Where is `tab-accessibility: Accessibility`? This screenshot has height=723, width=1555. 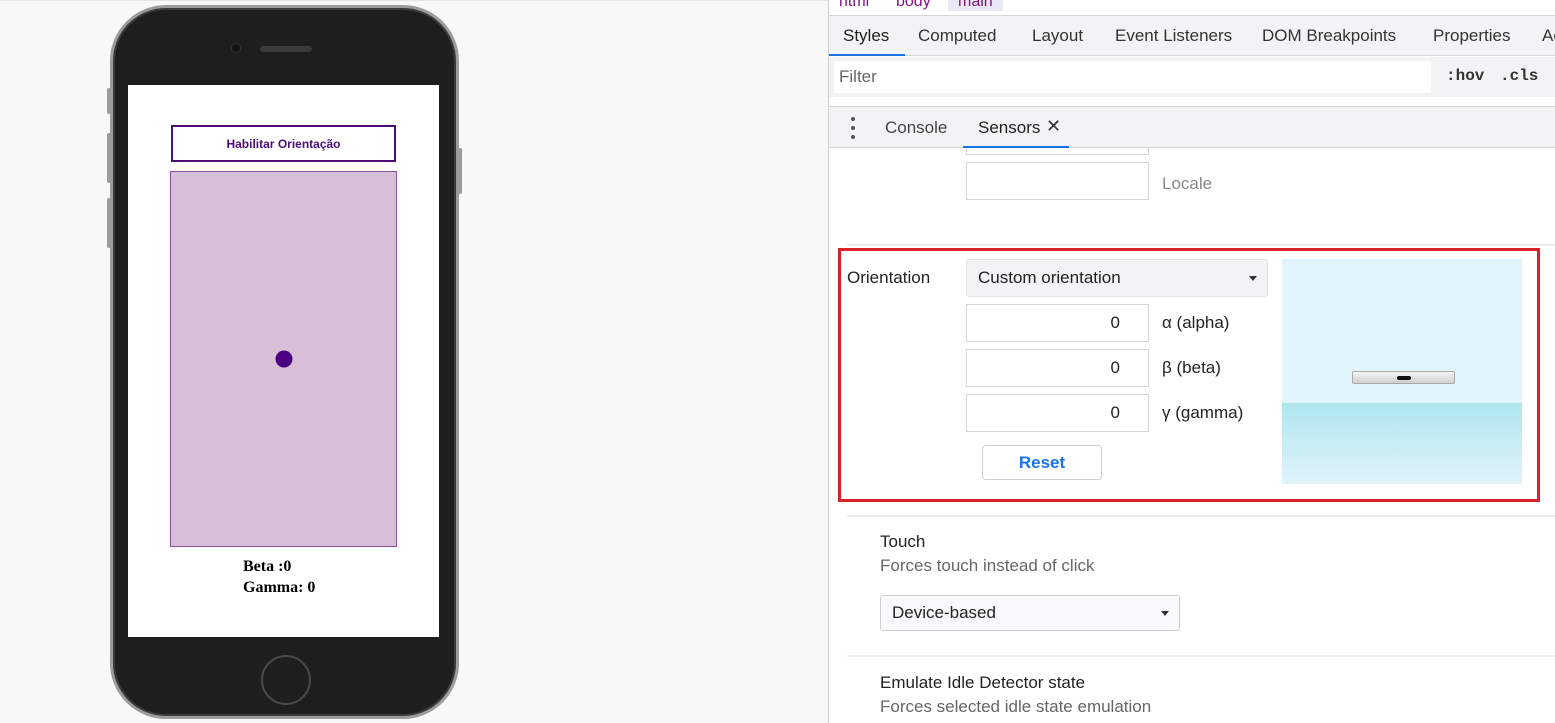 tab-accessibility: Accessibility is located at coordinates (1548, 36).